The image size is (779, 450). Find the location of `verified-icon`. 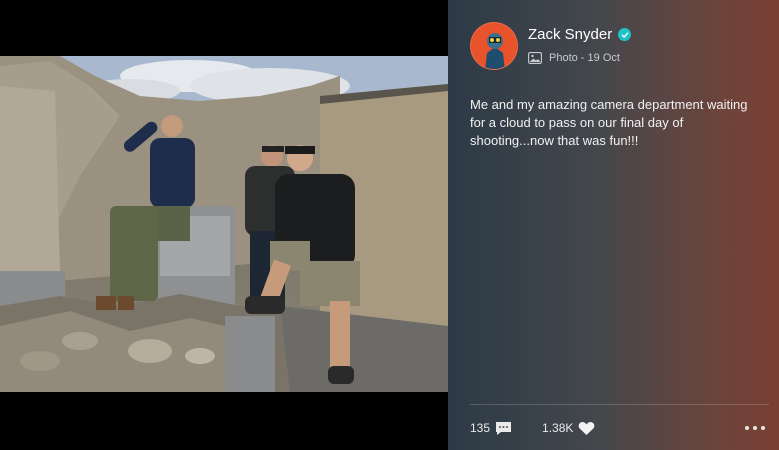

verified-icon is located at coordinates (625, 34).